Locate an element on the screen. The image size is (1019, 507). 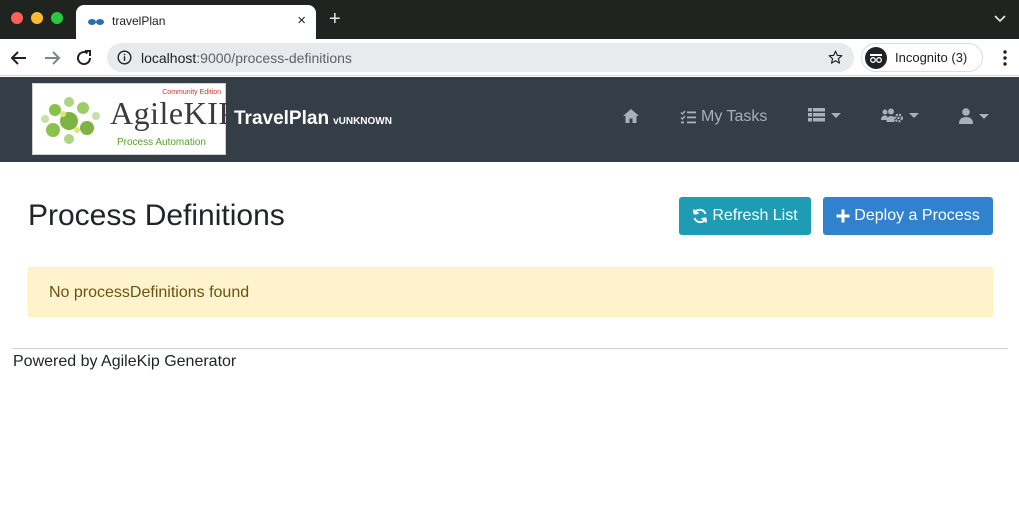
forward-arrow-icon is located at coordinates (52, 58).